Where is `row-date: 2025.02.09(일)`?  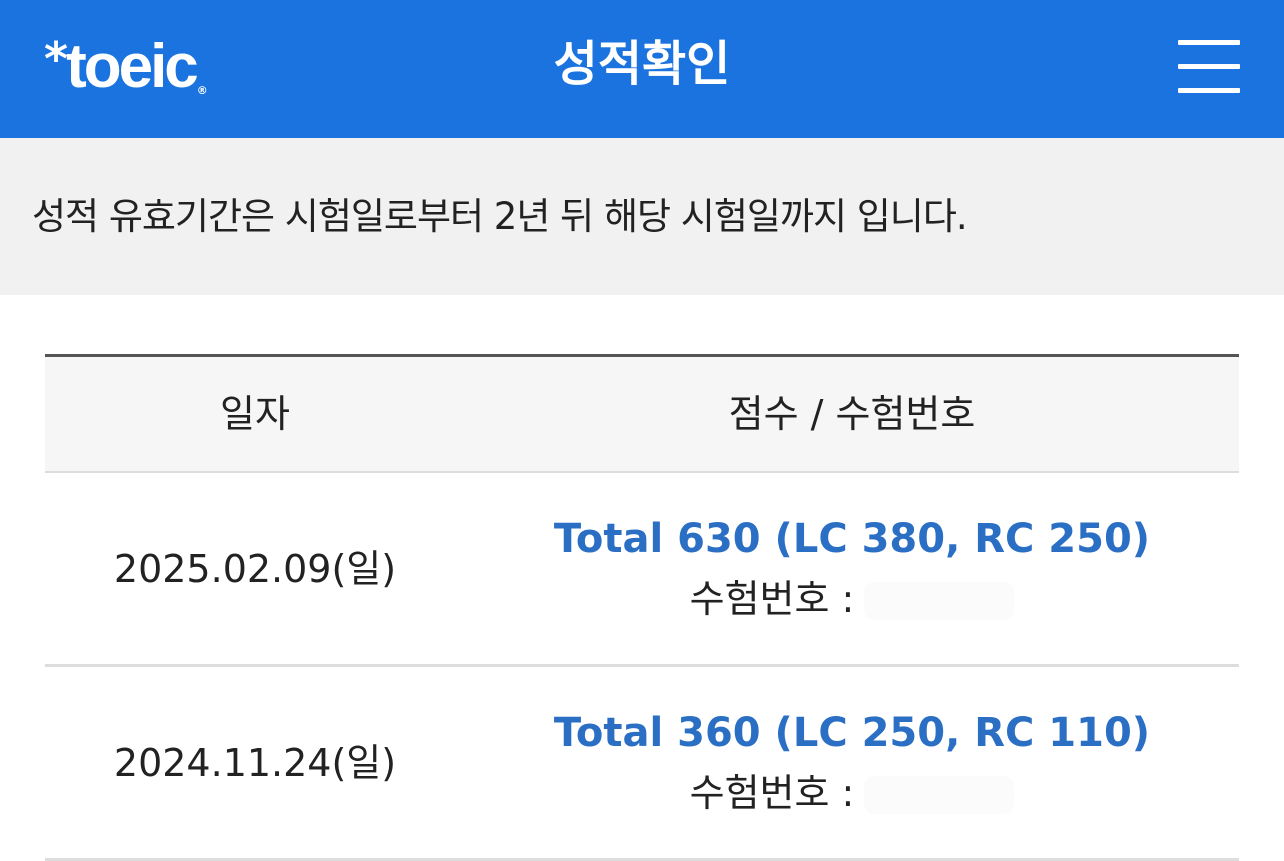 row-date: 2025.02.09(일) is located at coordinates (255, 568).